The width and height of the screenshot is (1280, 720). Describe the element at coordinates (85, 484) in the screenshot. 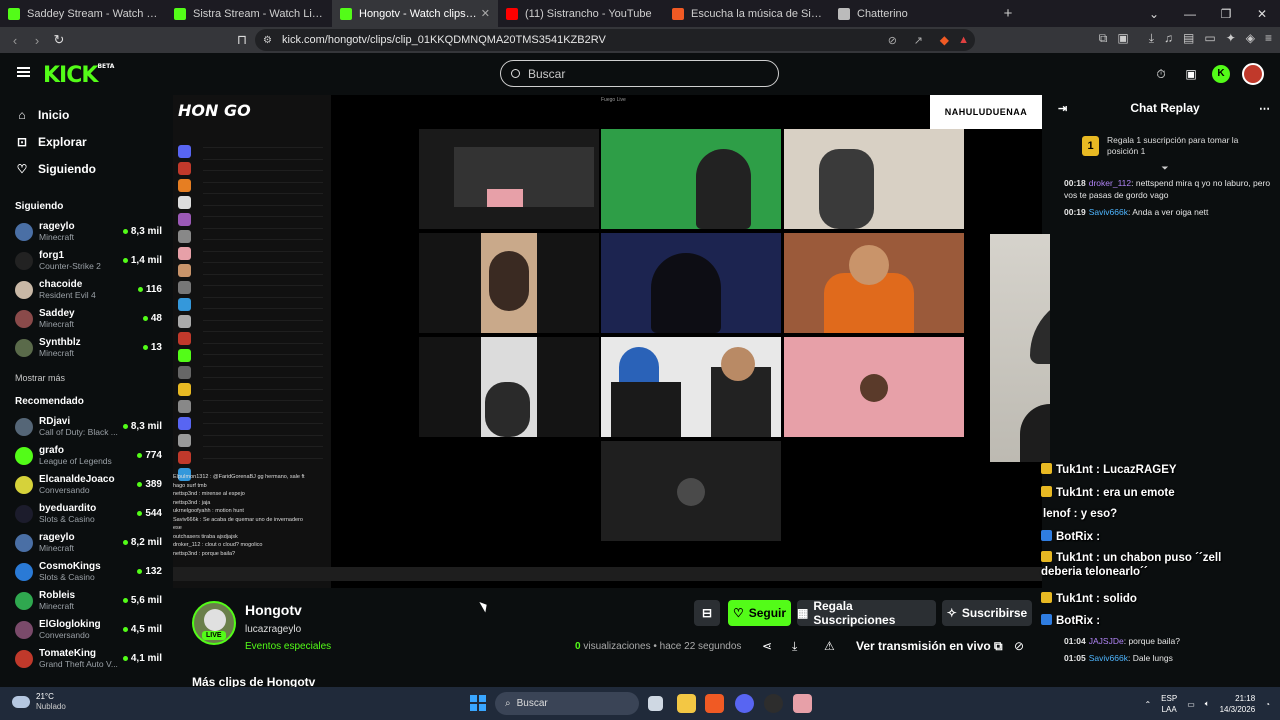

I see `sidebar-channel: ElcanaldeJoaco Conversando 389` at that location.